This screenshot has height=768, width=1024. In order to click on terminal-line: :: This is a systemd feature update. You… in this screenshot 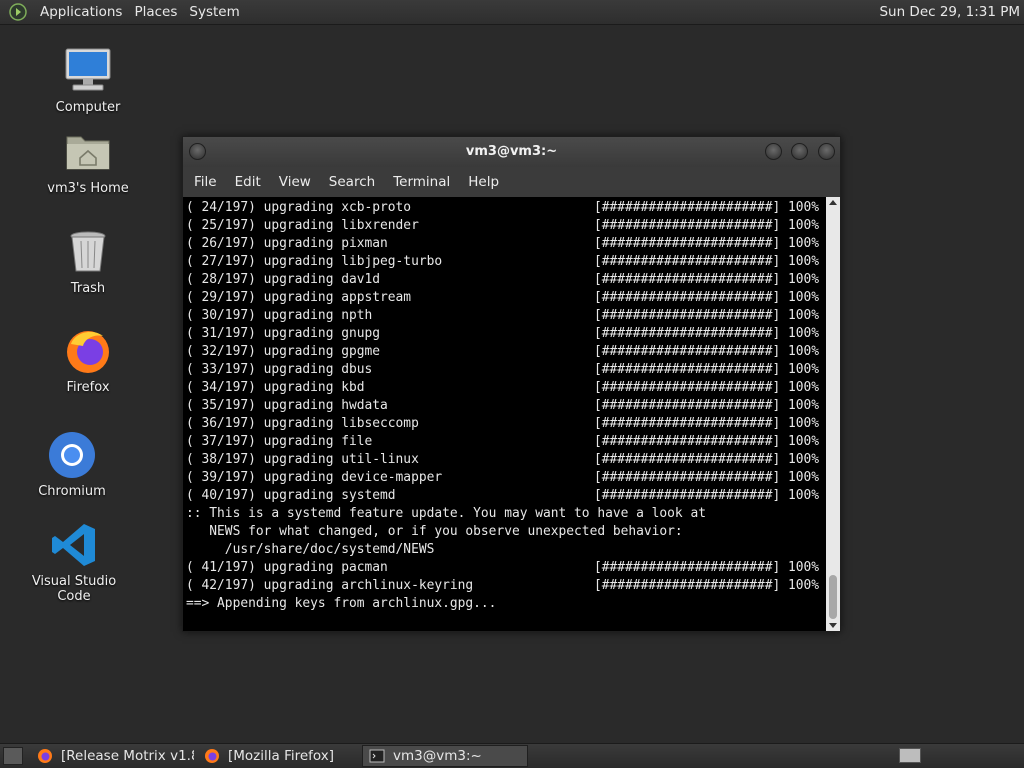, I will do `click(506, 514)`.